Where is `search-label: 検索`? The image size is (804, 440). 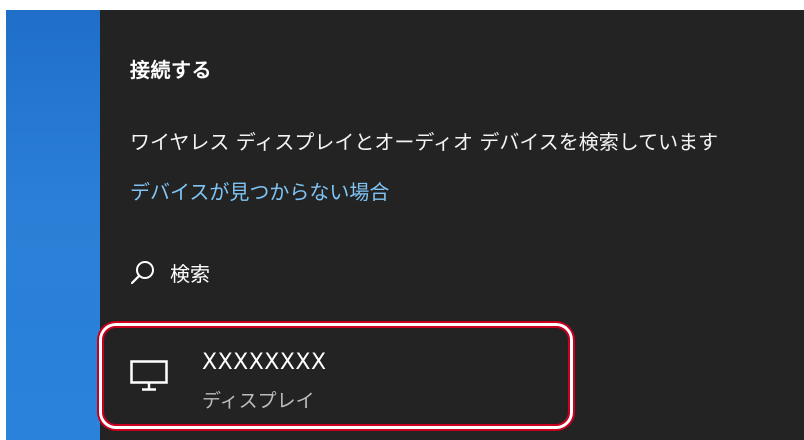
search-label: 検索 is located at coordinates (190, 273).